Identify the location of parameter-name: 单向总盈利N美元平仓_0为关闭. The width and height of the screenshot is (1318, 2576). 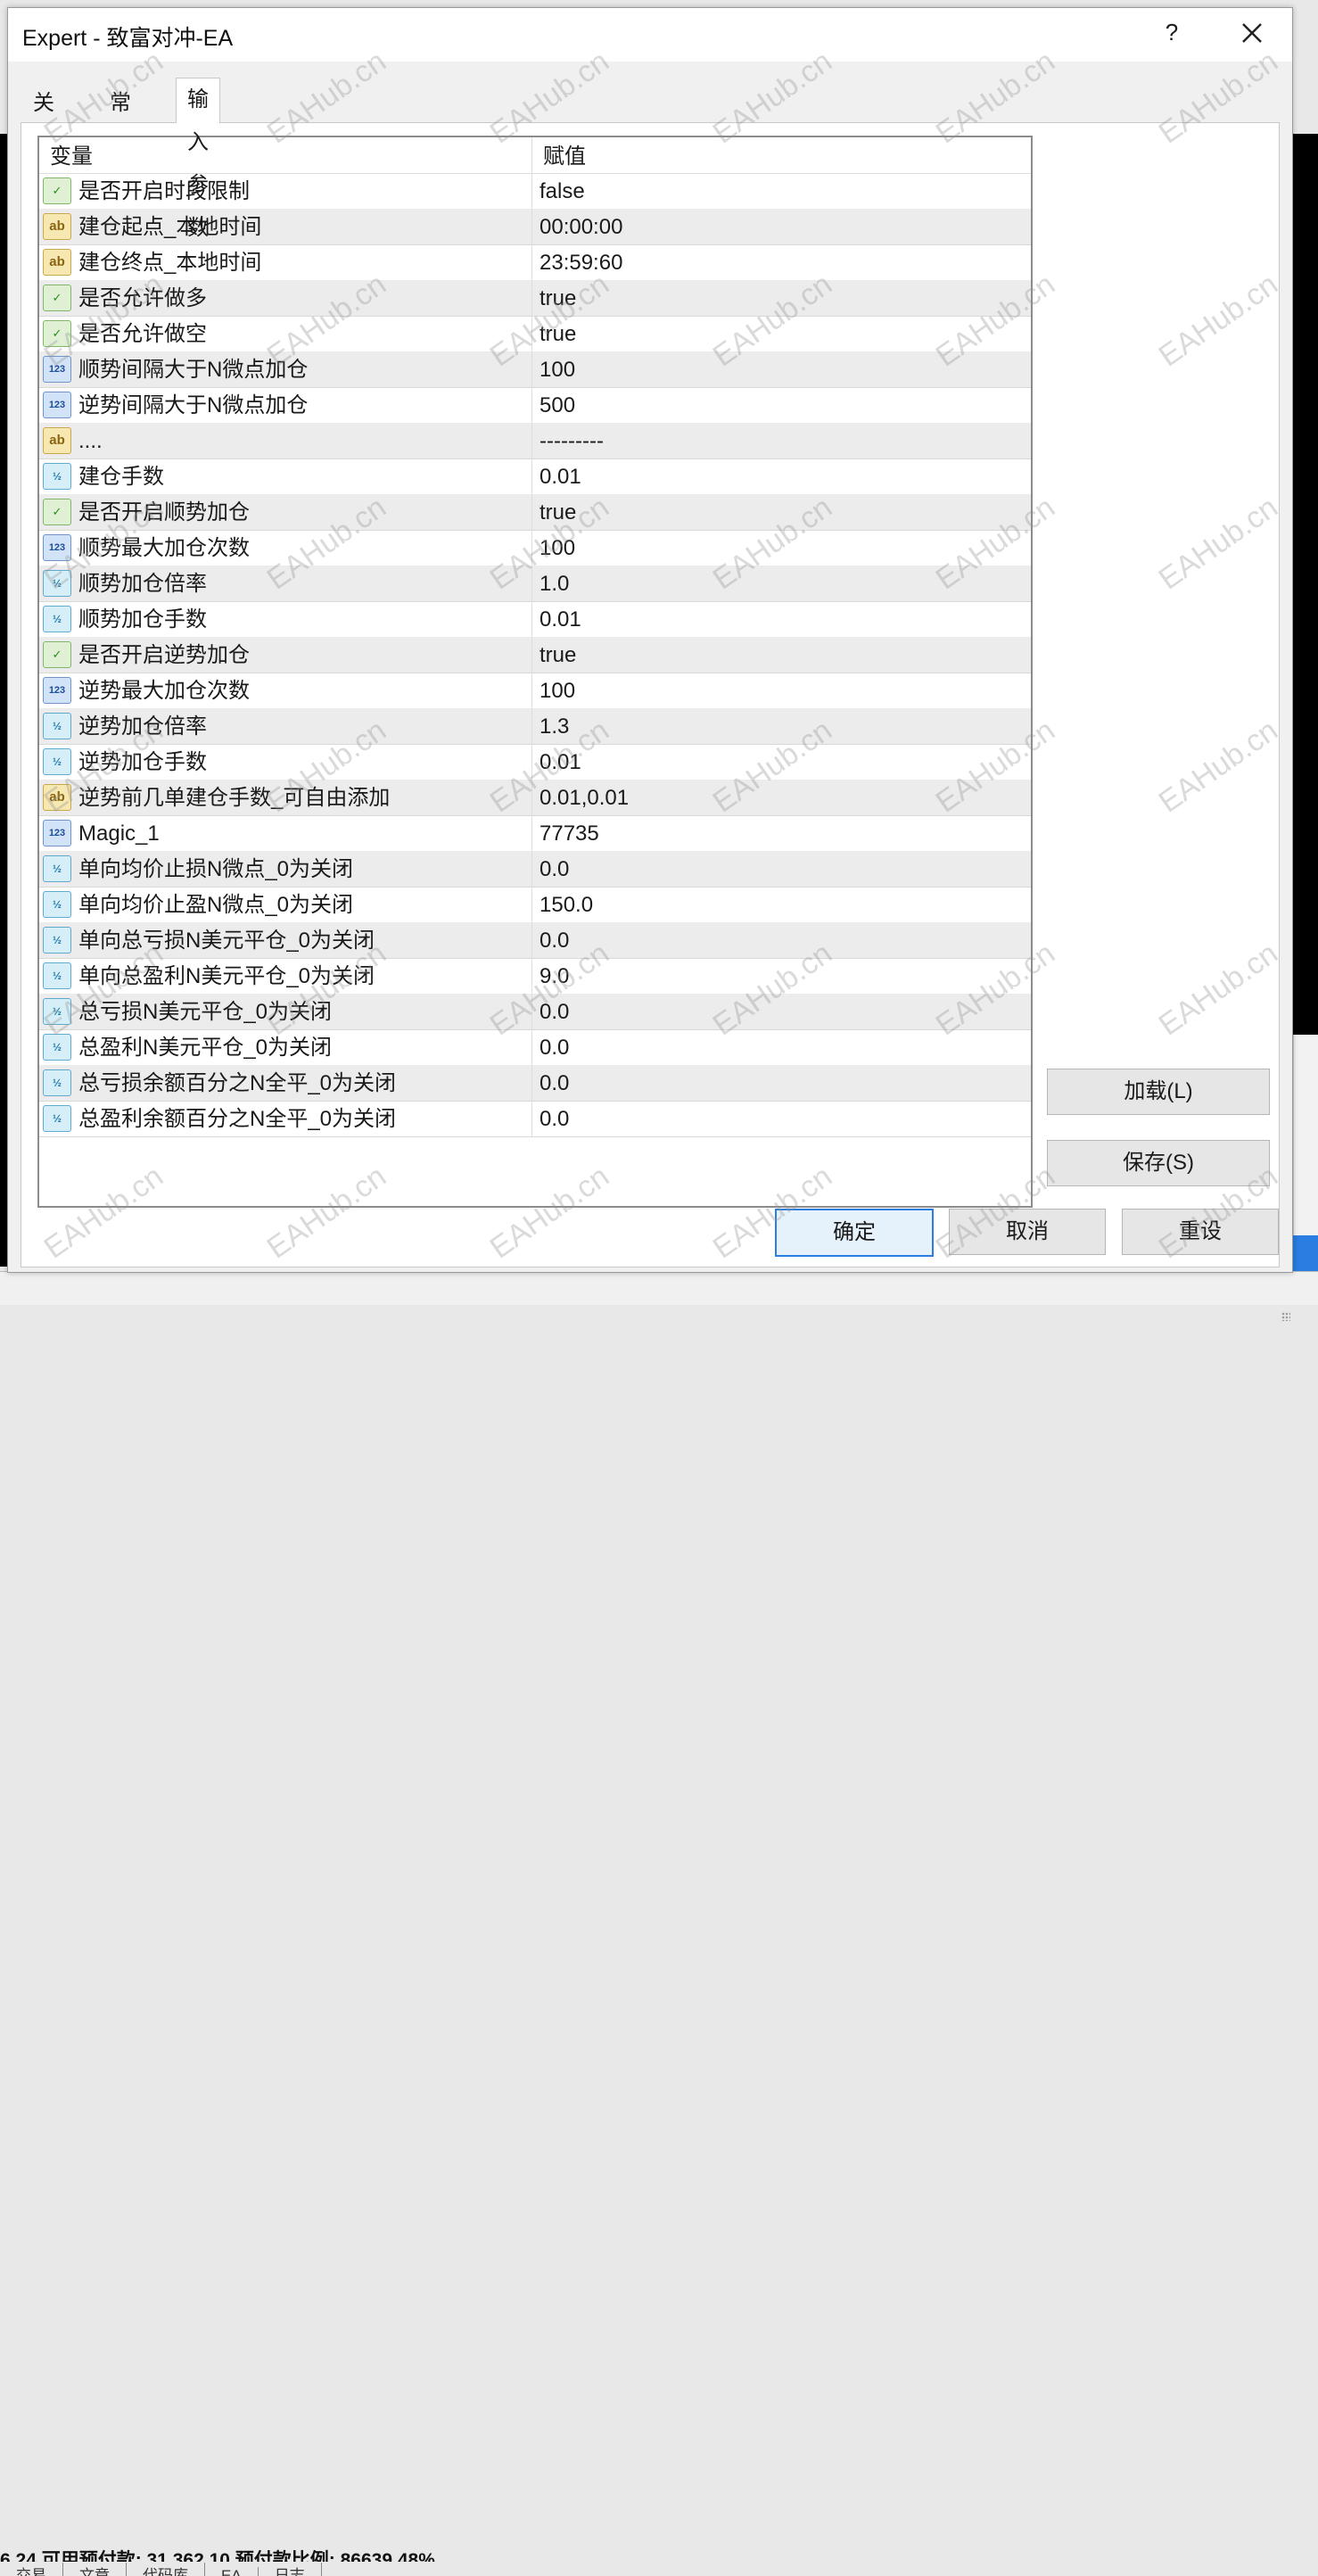
(226, 976).